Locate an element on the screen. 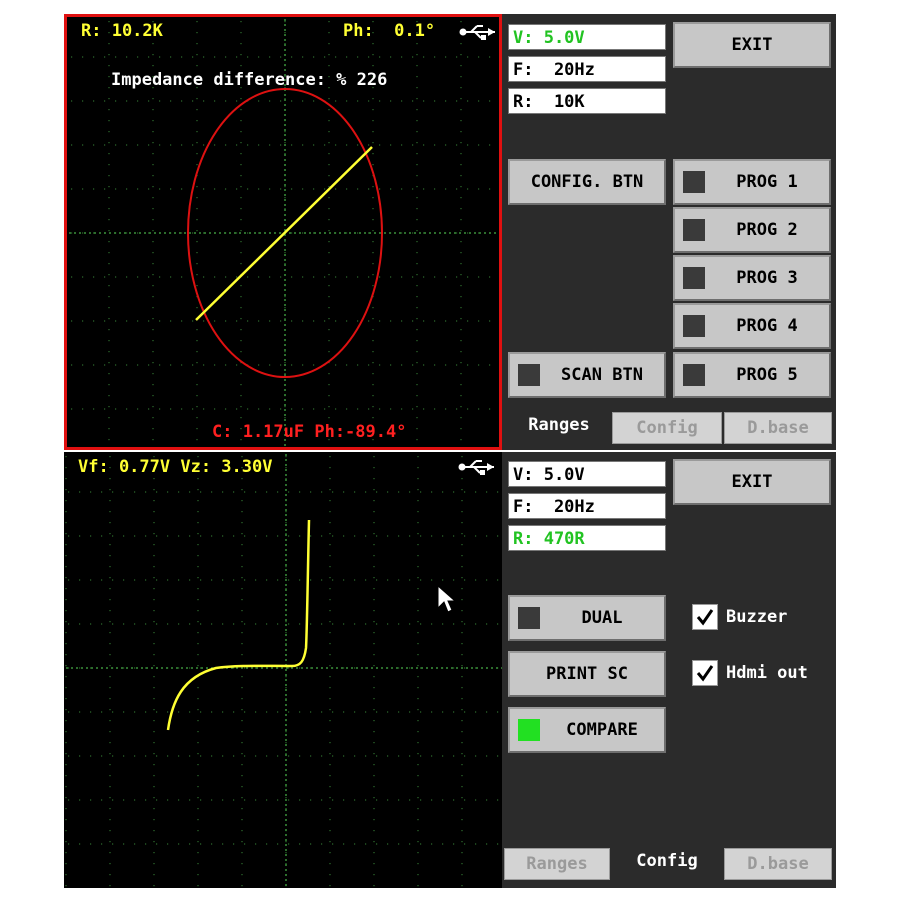 This screenshot has width=900, height=900. print-sc-label: PRINT SC is located at coordinates (587, 674).